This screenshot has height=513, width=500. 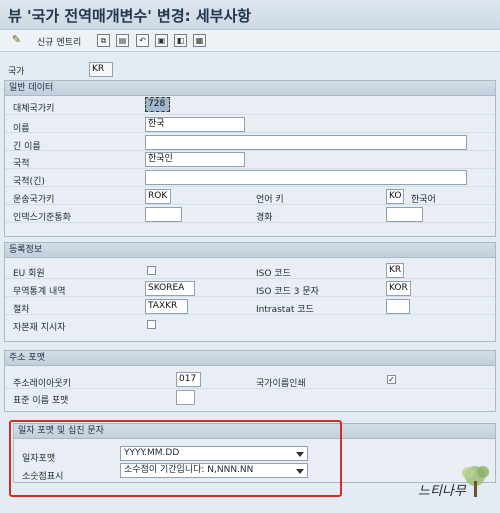 What do you see at coordinates (404, 214) in the screenshot?
I see `hard-currency-field` at bounding box center [404, 214].